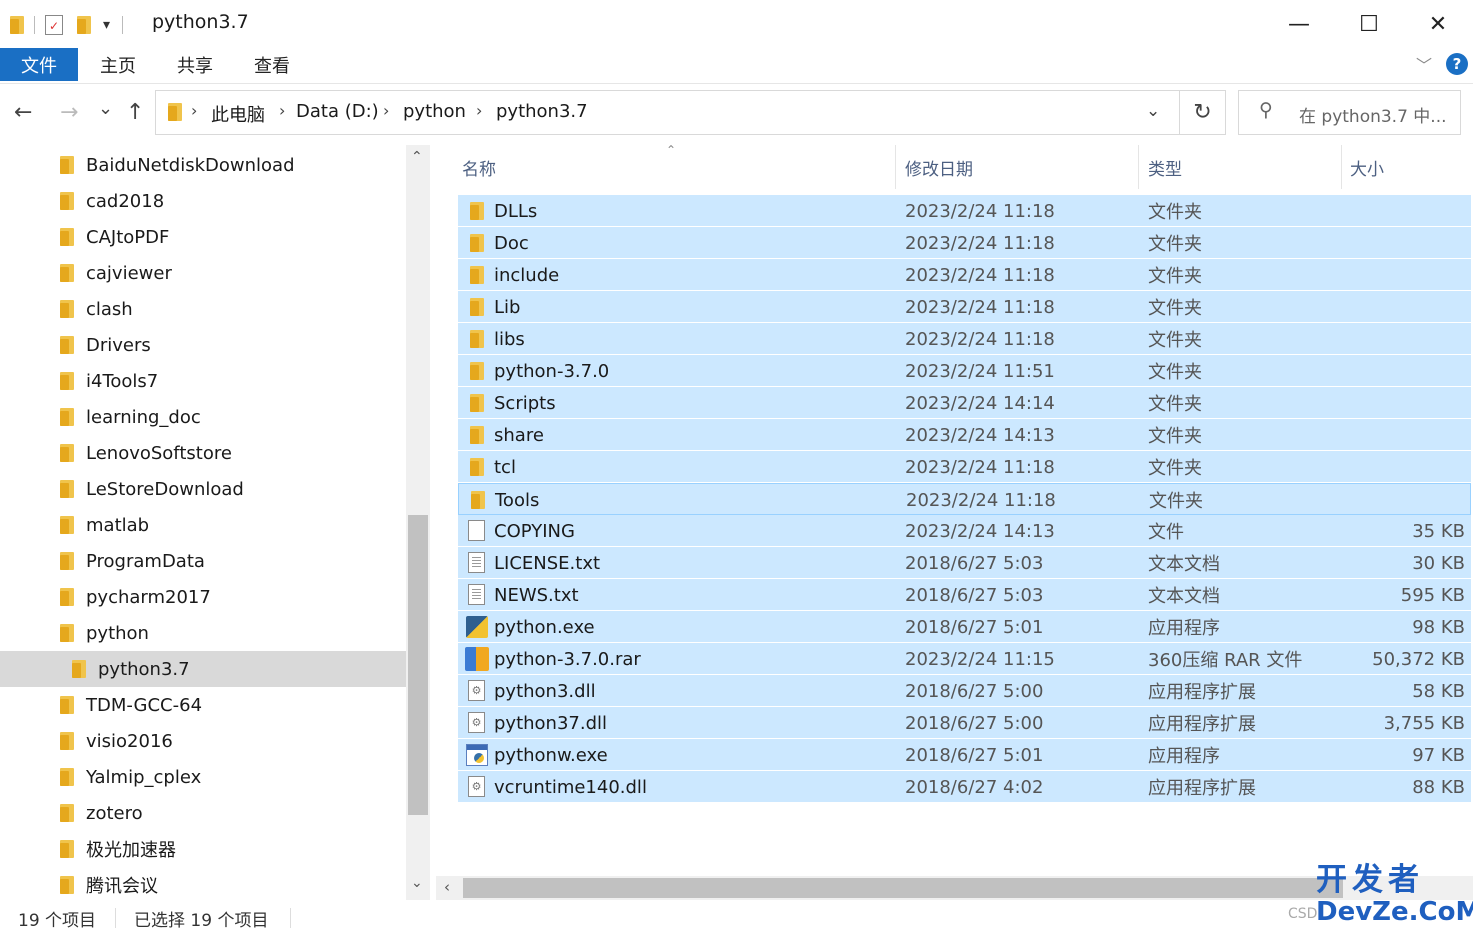 This screenshot has width=1473, height=933. Describe the element at coordinates (195, 64) in the screenshot. I see `tab-share: 共享` at that location.